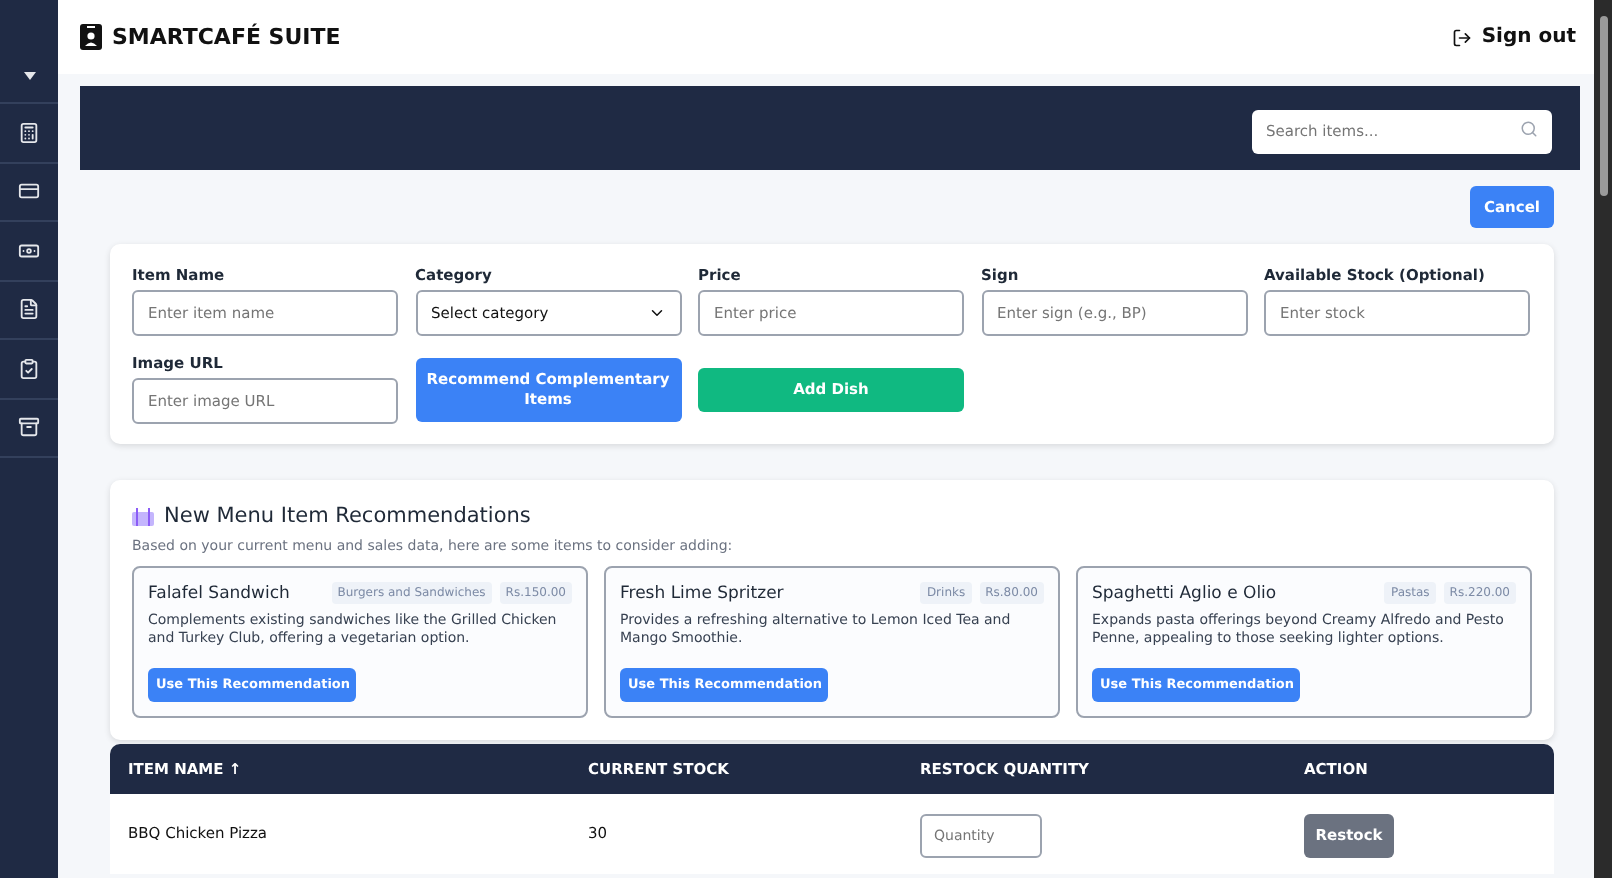 Image resolution: width=1612 pixels, height=878 pixels. I want to click on scrollbar-thumb, so click(1603, 106).